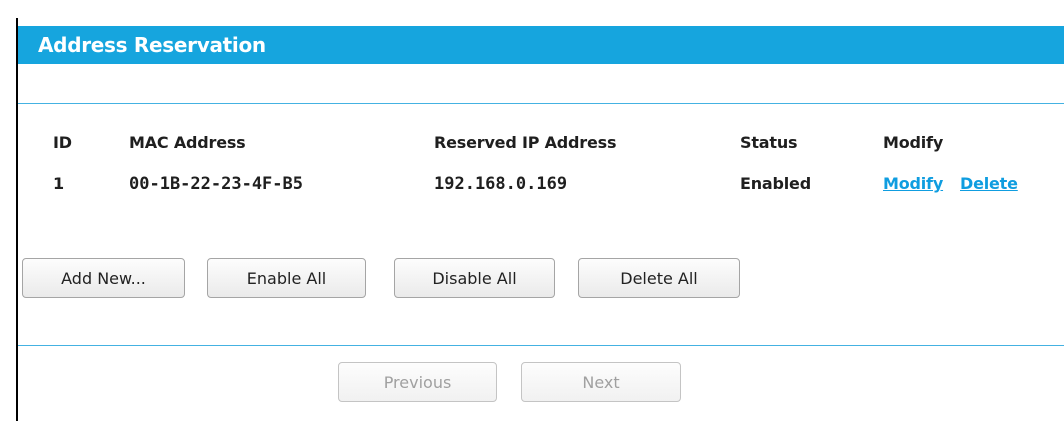  What do you see at coordinates (17, 219) in the screenshot?
I see `panel-left-border` at bounding box center [17, 219].